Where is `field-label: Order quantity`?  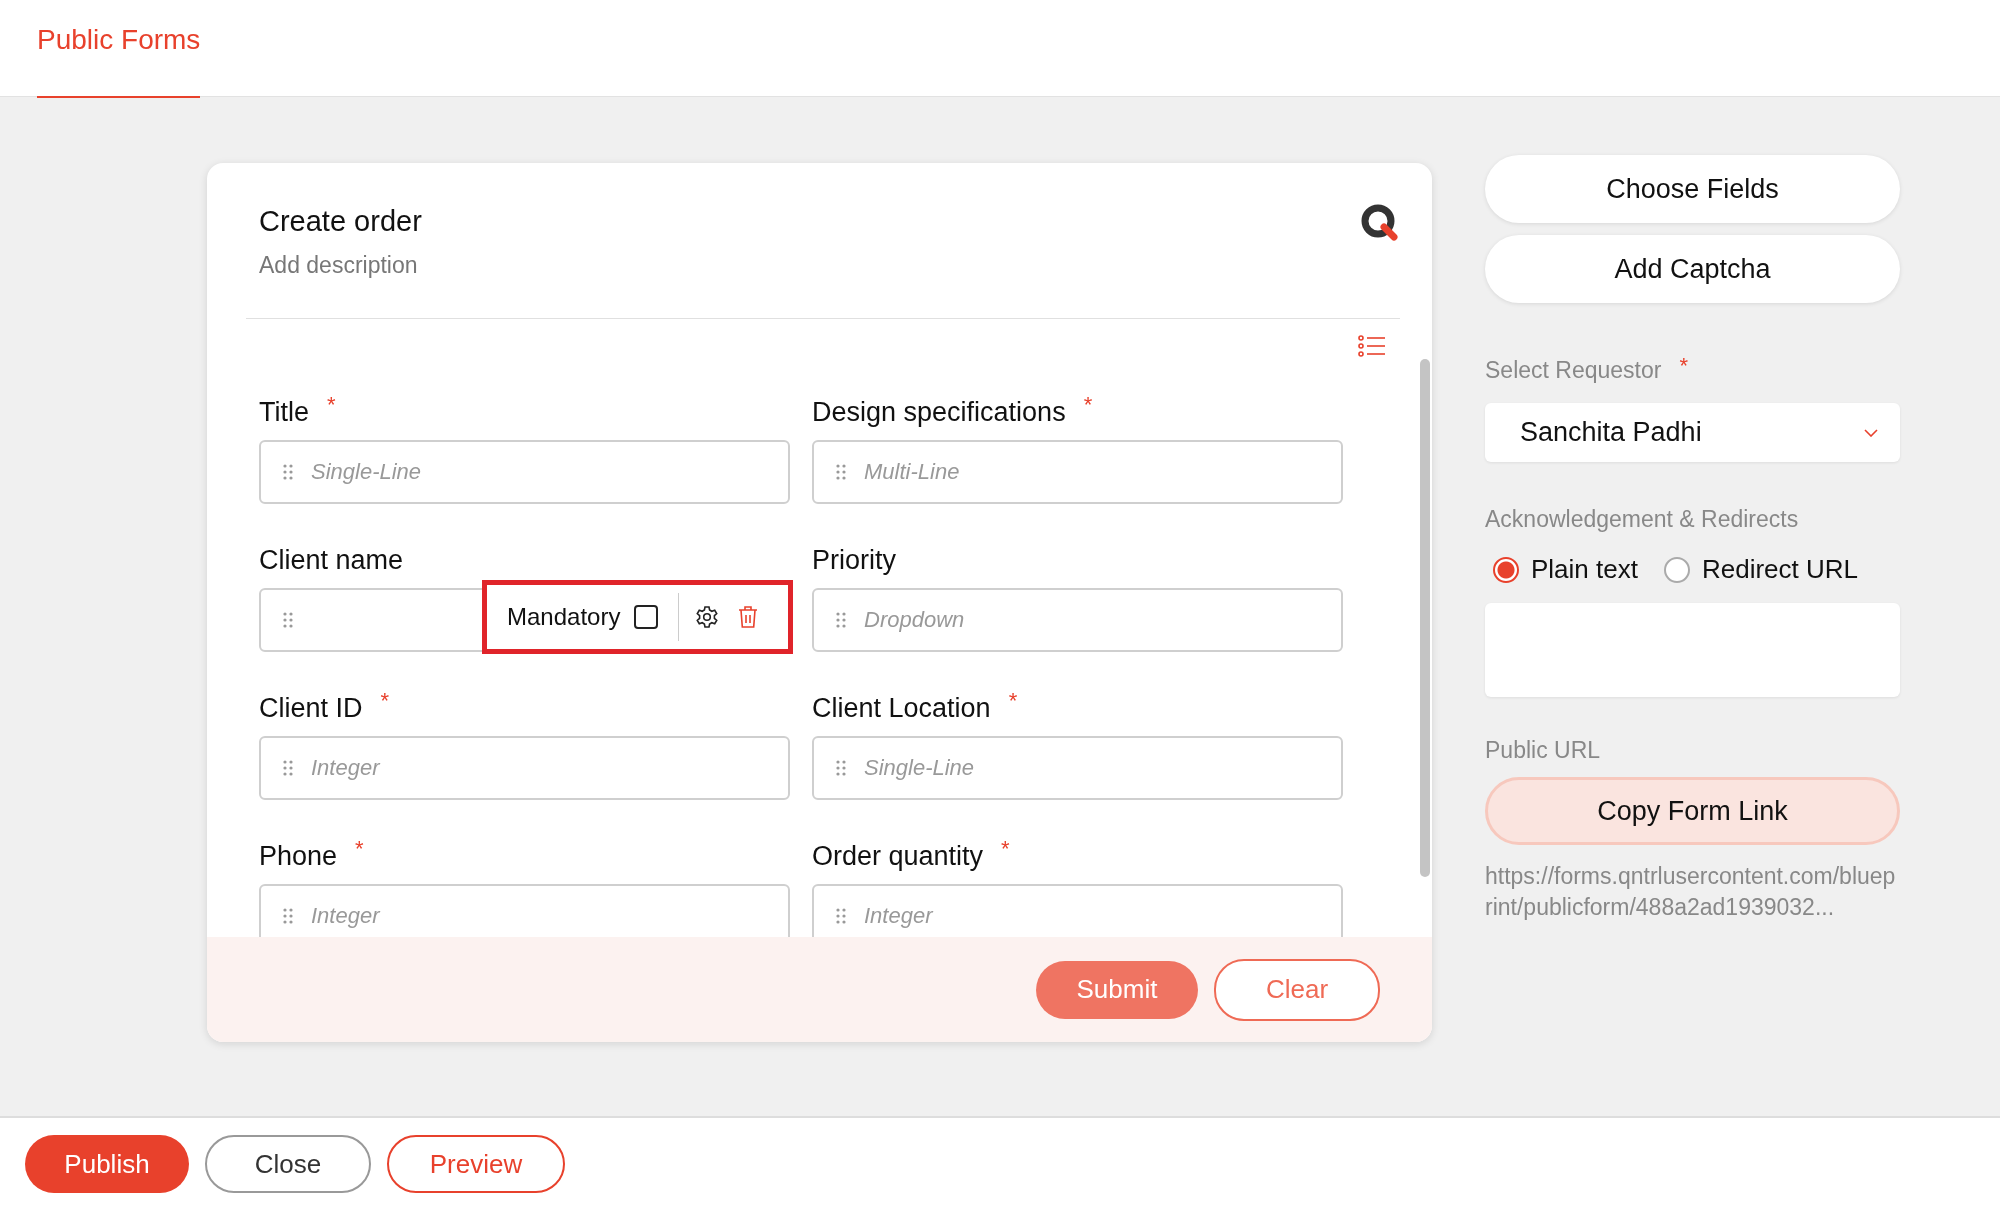 field-label: Order quantity is located at coordinates (898, 856).